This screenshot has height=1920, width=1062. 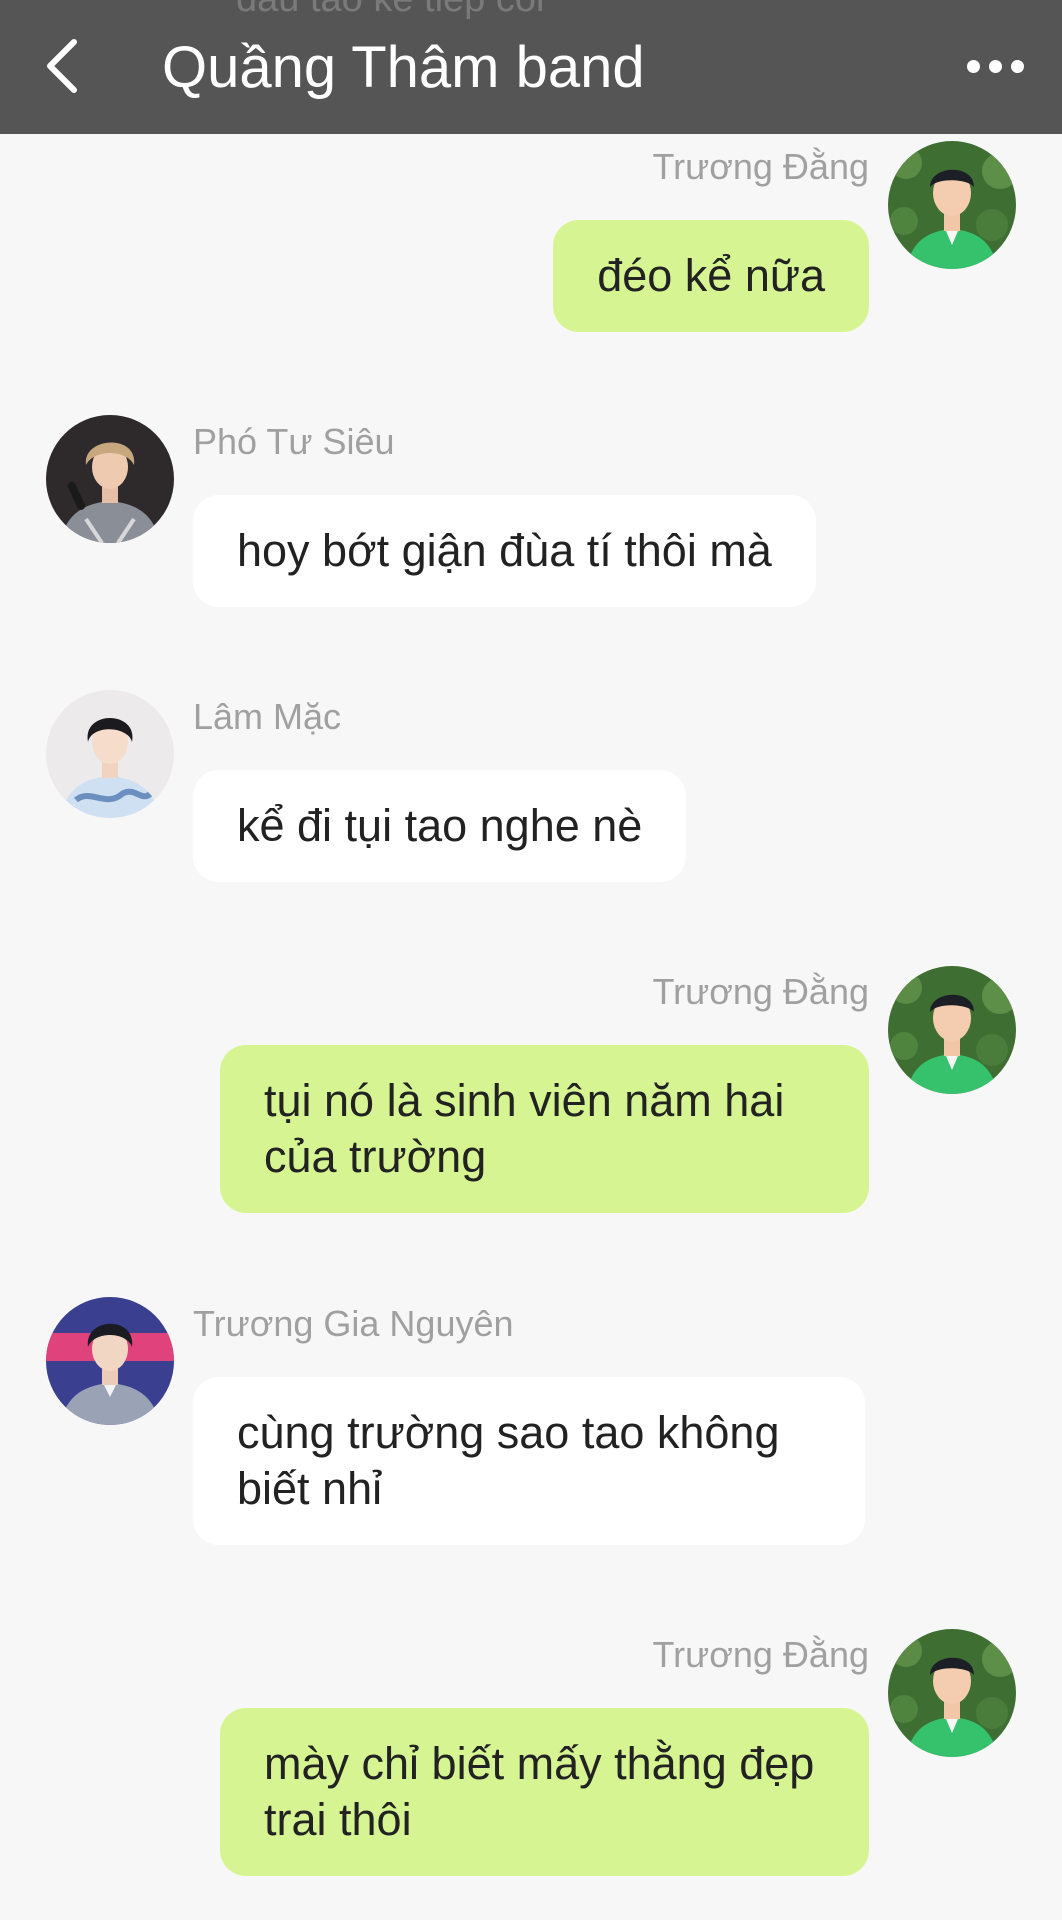 What do you see at coordinates (544, 1792) in the screenshot?
I see `message-bubble: mày chỉ biết mấy thằng đẹp trai thôi` at bounding box center [544, 1792].